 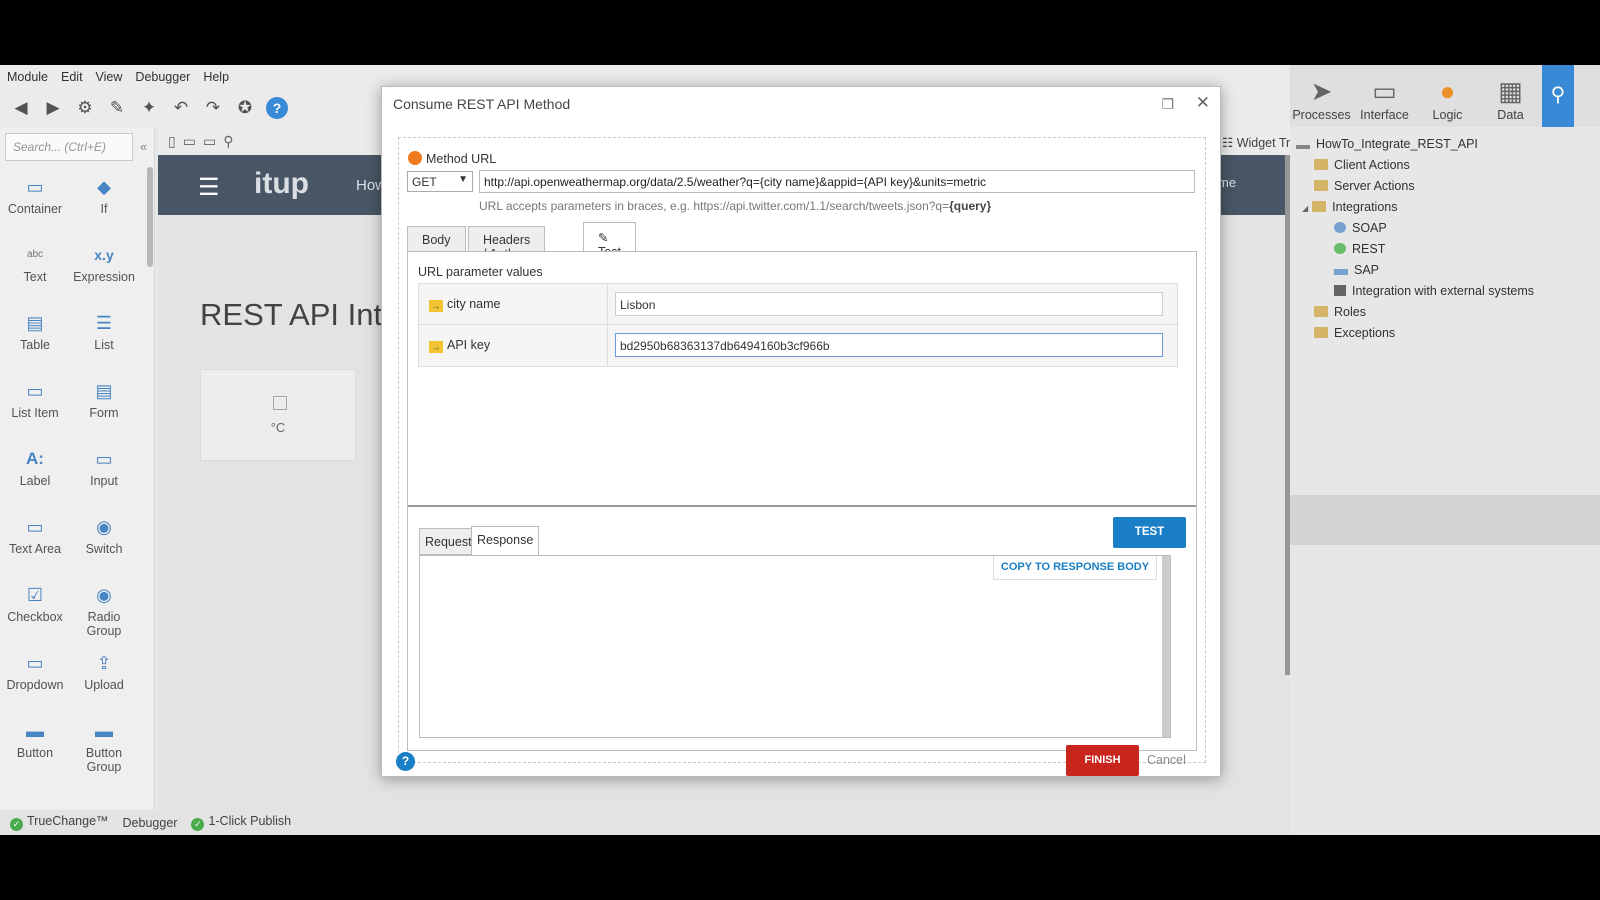 I want to click on param-name: → city name, so click(x=465, y=304).